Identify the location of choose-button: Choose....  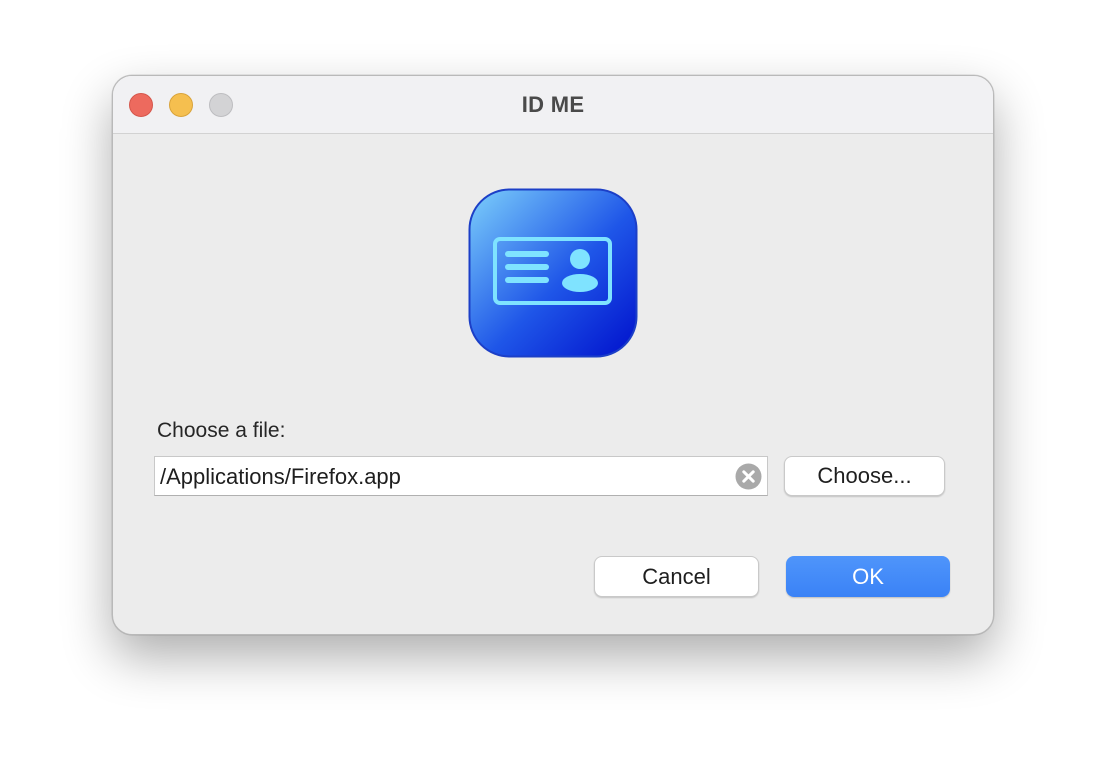
(864, 476).